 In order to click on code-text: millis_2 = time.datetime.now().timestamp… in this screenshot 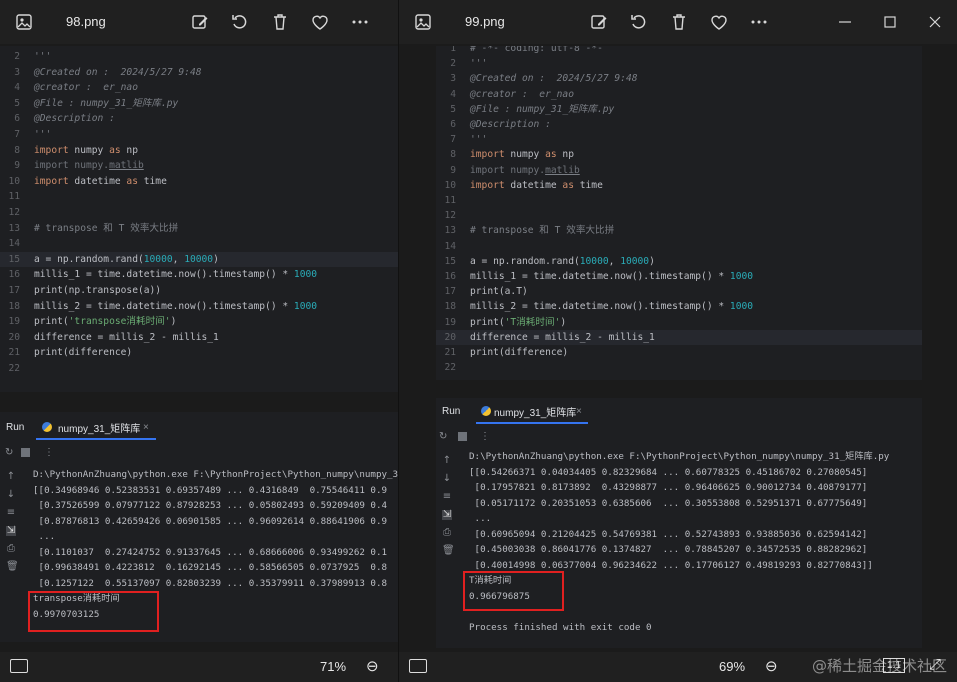, I will do `click(176, 306)`.